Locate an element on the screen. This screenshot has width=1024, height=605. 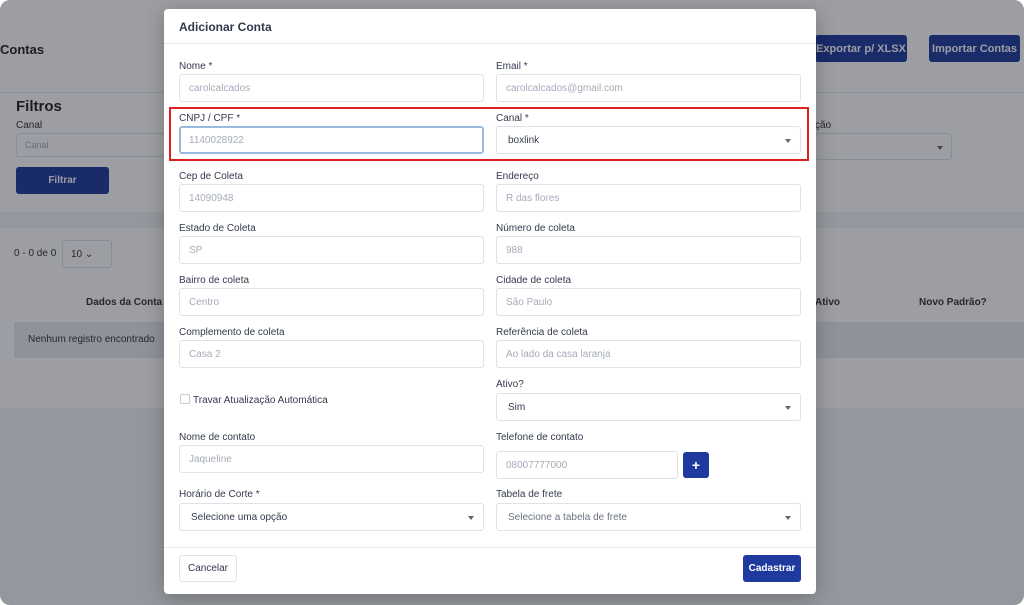
ativo-label: Ativo? is located at coordinates (510, 384).